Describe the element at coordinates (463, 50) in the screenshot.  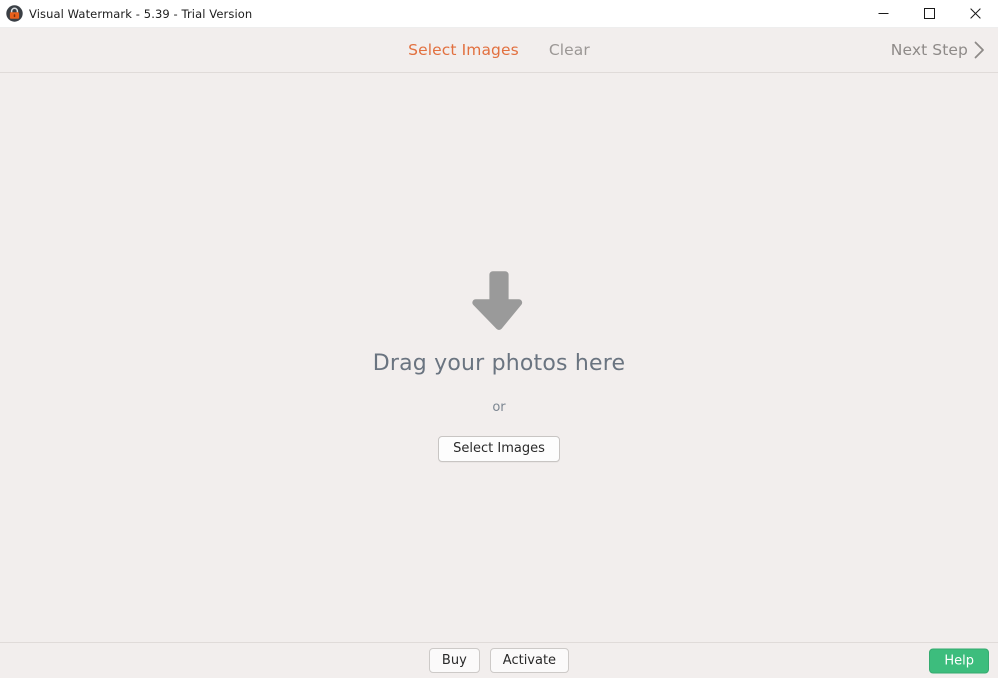
I see `toolbar-select-images-button: Select Images` at that location.